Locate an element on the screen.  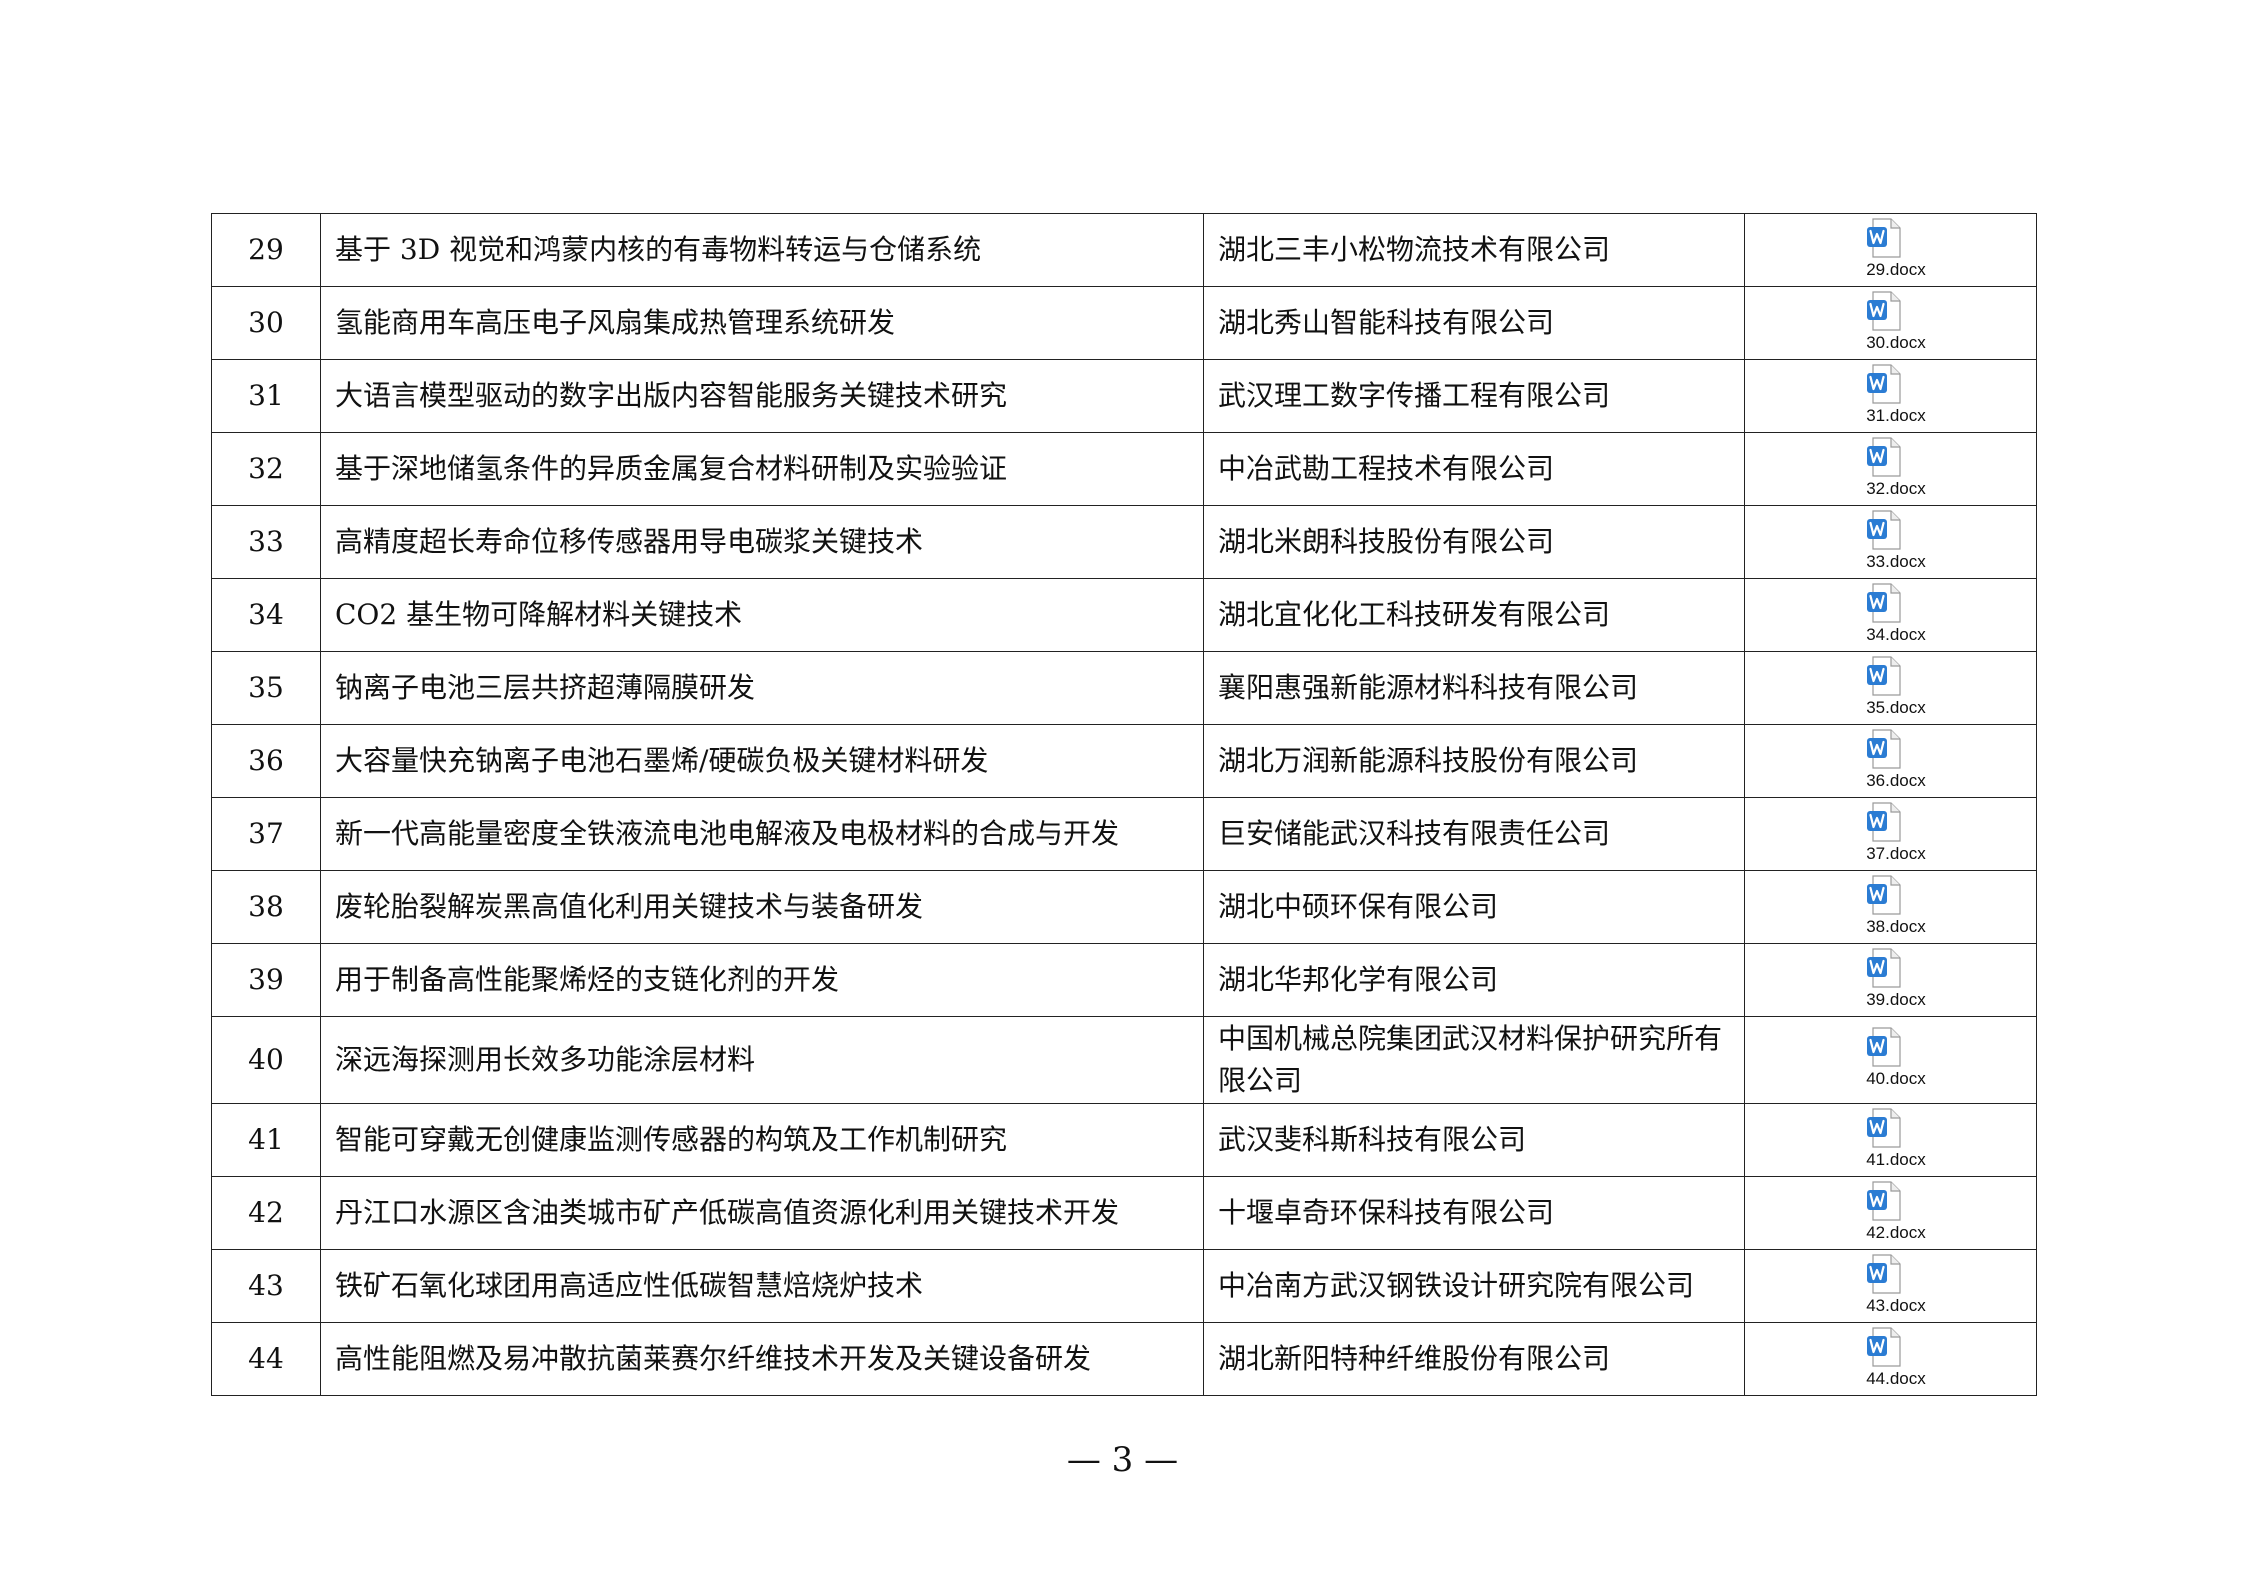
organization-name: 武汉斐科斯科技有限公司 is located at coordinates (1474, 1140).